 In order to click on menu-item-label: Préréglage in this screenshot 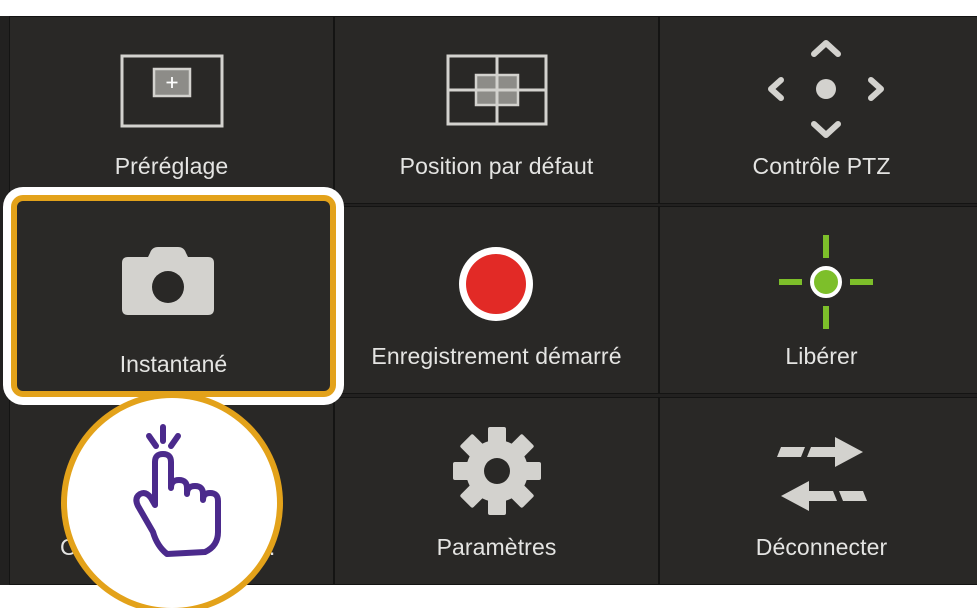, I will do `click(171, 166)`.